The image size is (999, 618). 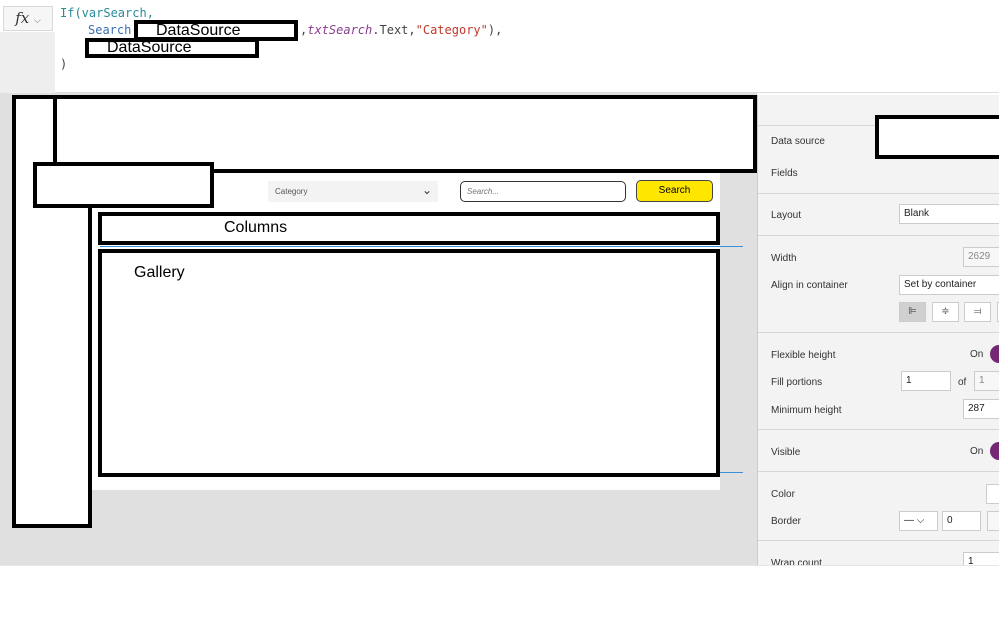 I want to click on gallery-label: Gallery, so click(x=159, y=272).